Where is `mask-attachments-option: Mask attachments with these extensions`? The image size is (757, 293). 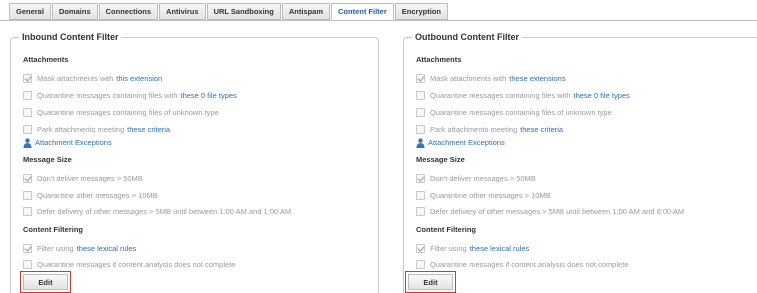
mask-attachments-option: Mask attachments with these extensions is located at coordinates (491, 78).